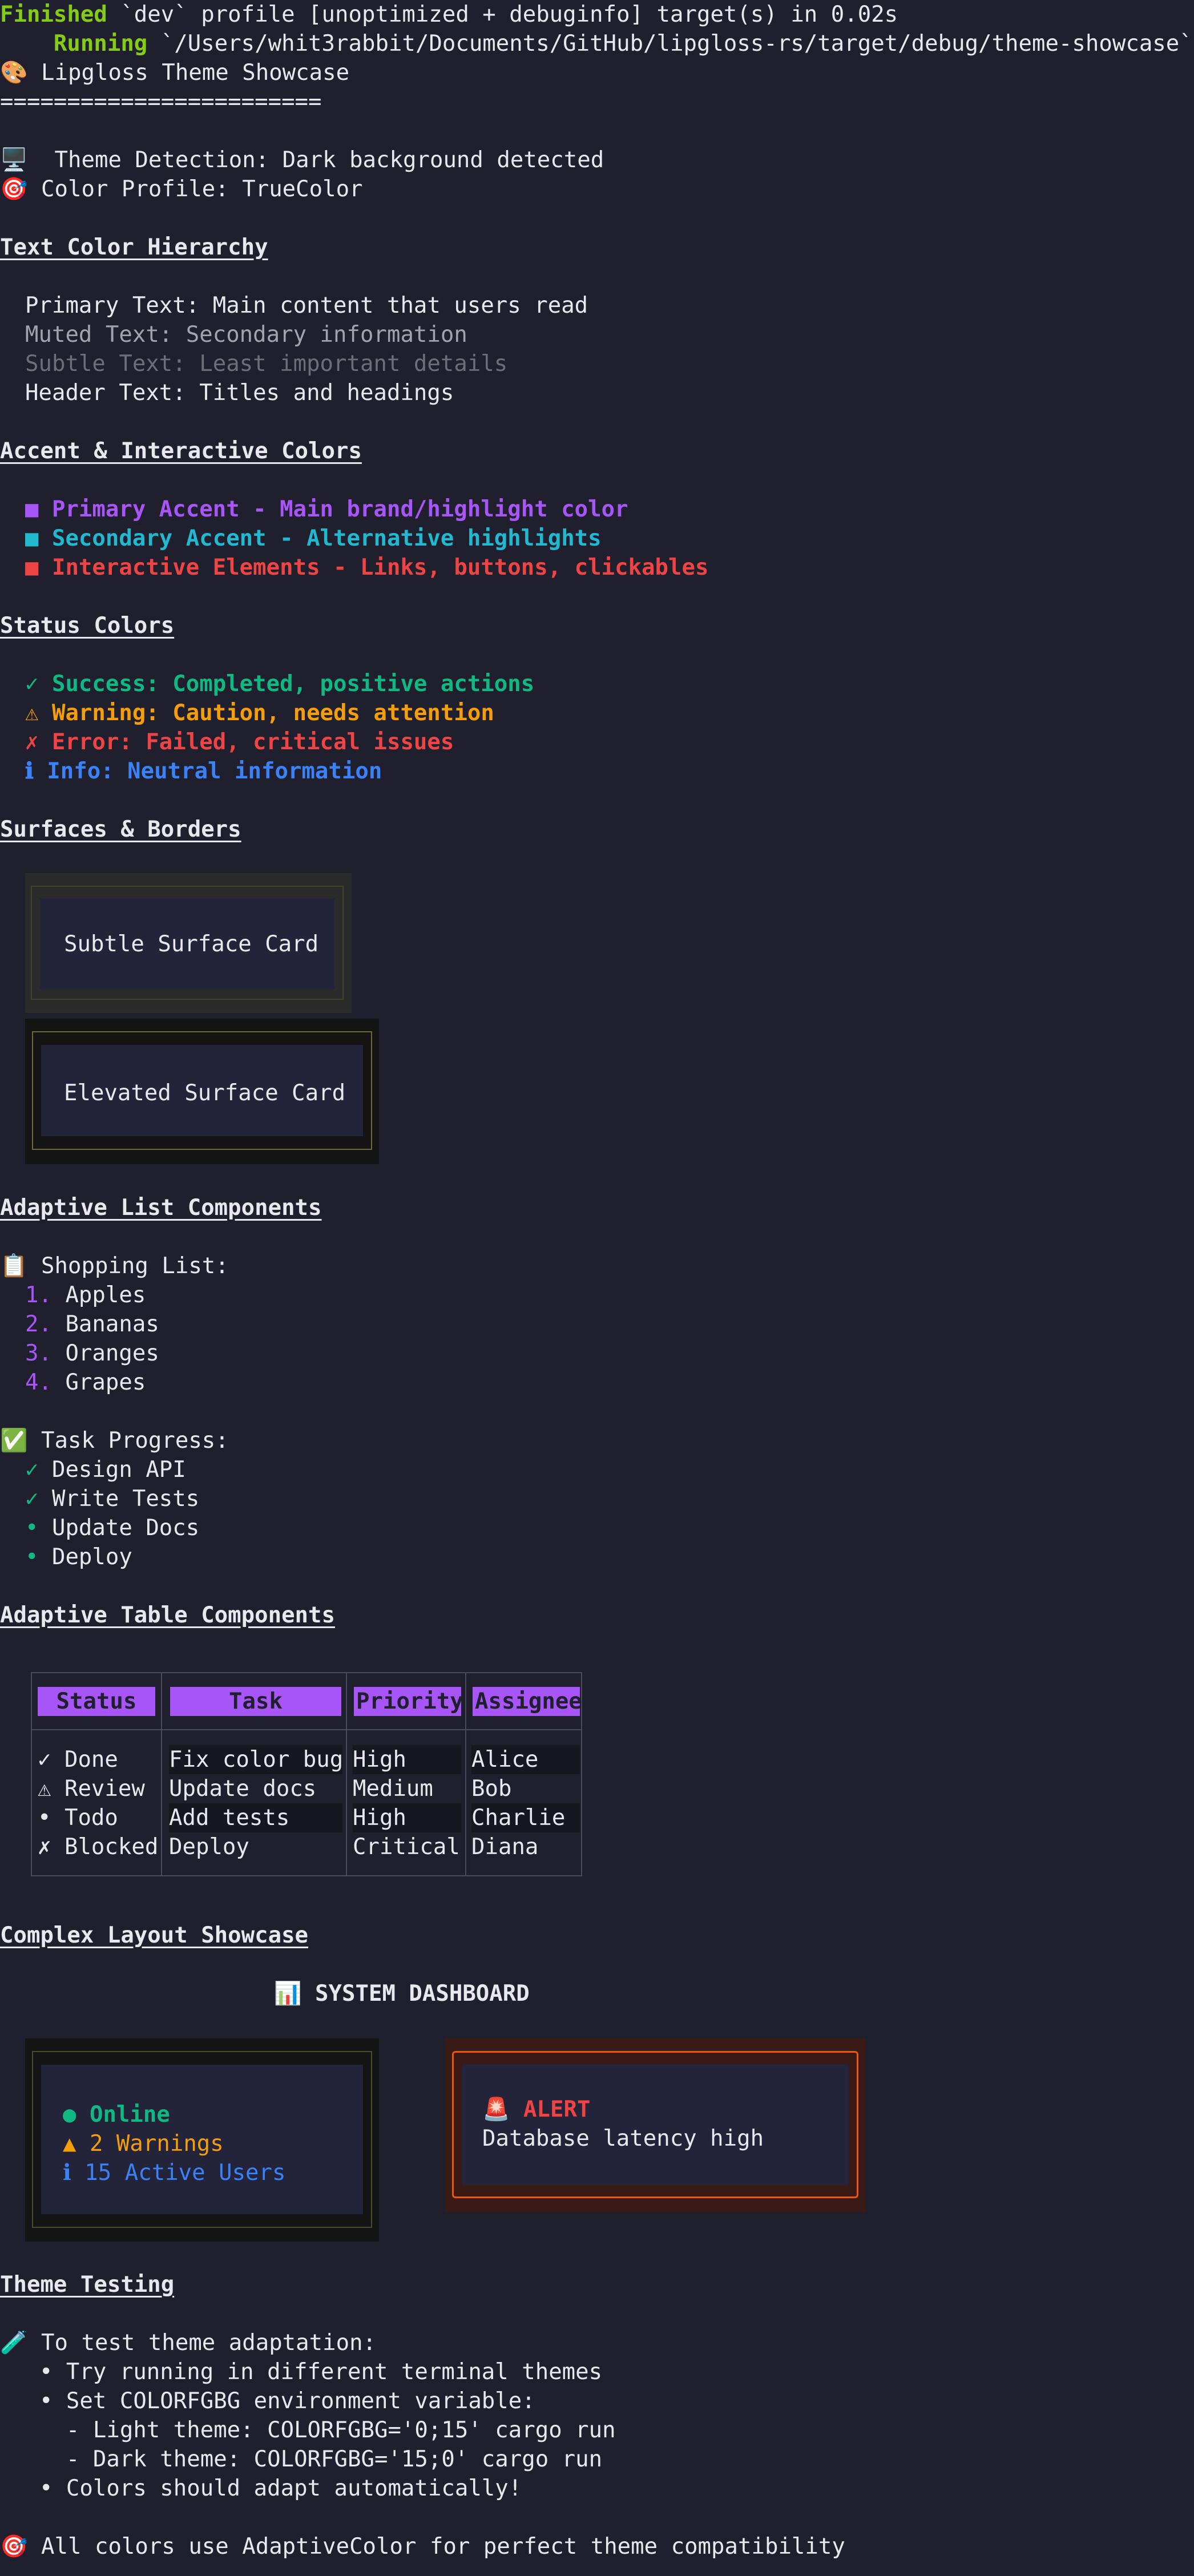  Describe the element at coordinates (119, 1499) in the screenshot. I see `task-item-text: Write Tests` at that location.